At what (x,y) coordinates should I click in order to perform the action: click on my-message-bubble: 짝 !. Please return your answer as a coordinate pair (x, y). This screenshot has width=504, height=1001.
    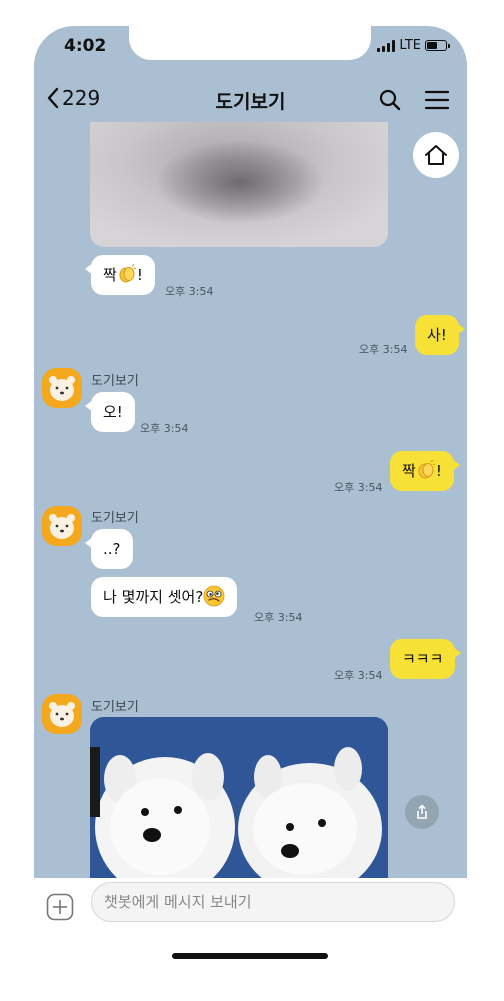
    Looking at the image, I should click on (425, 471).